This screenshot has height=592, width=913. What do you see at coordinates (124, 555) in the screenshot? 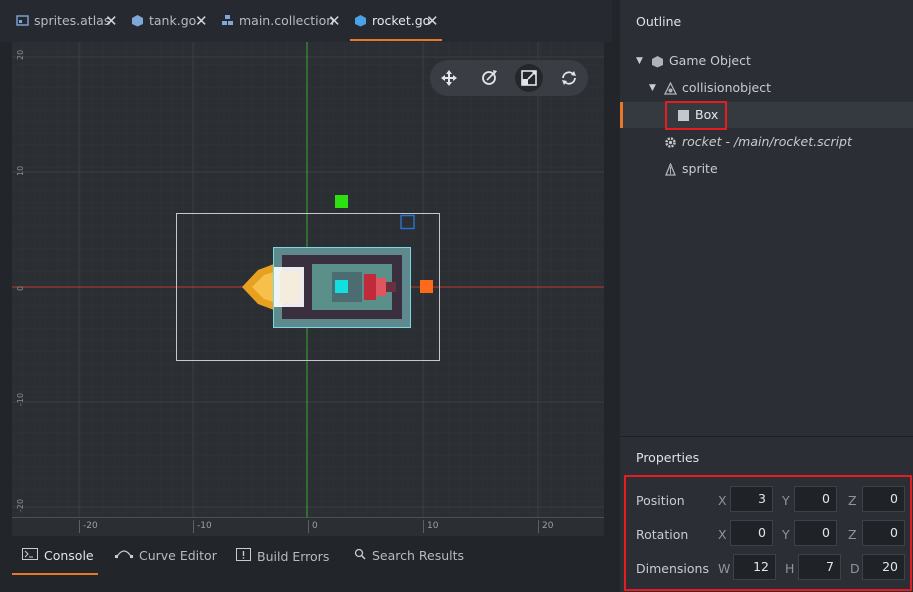
I see `curve-icon` at bounding box center [124, 555].